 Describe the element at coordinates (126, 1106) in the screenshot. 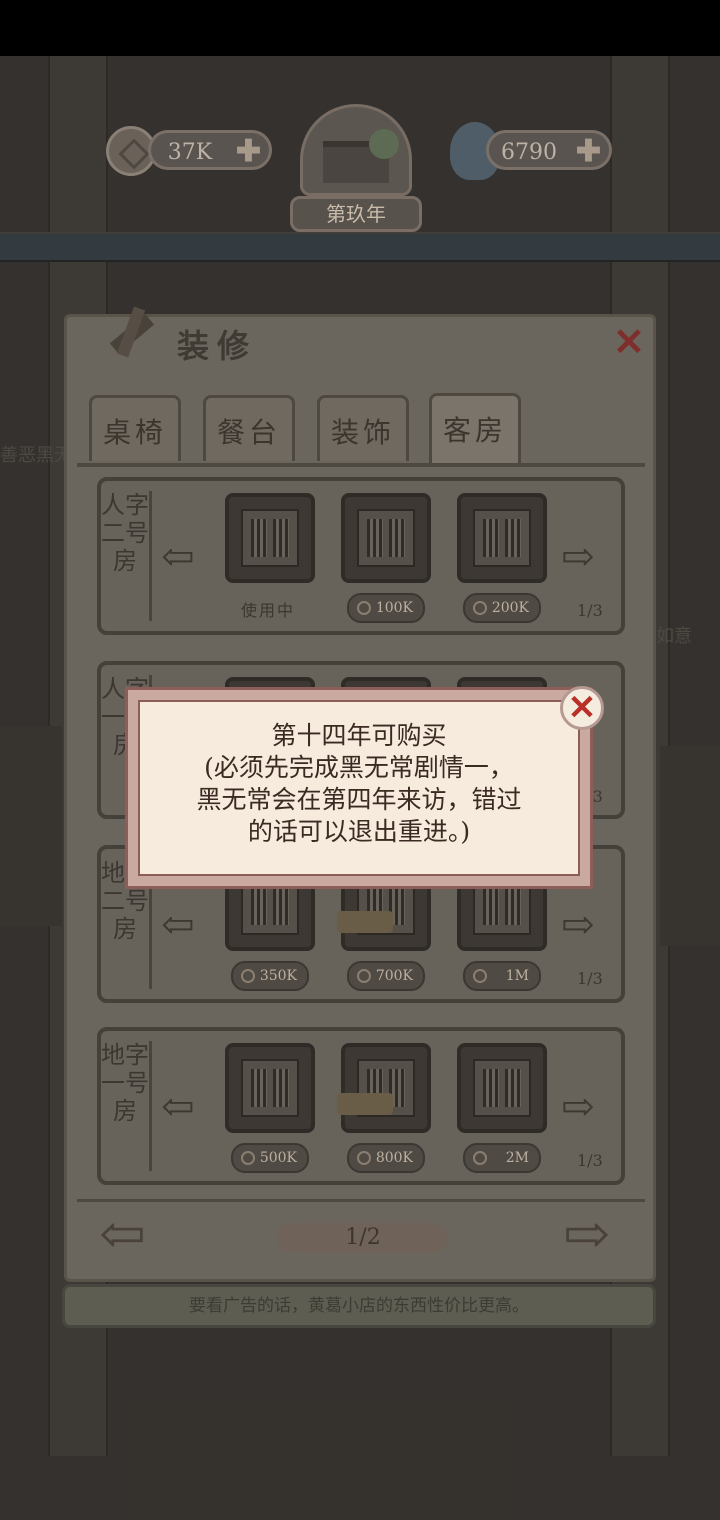

I see `room-name: 地字一号房` at that location.